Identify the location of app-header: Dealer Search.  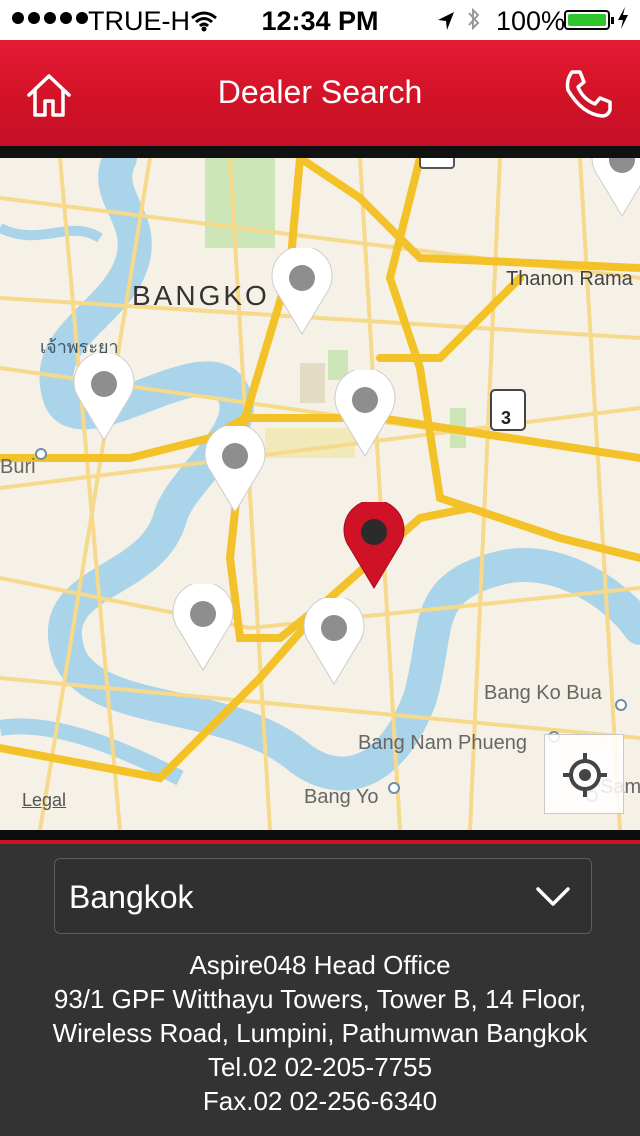
(320, 93).